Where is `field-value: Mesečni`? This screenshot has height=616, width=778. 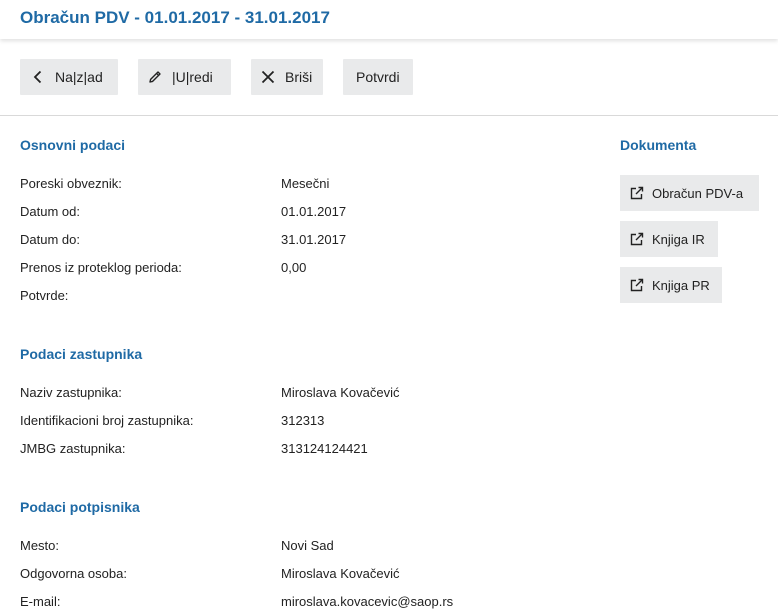
field-value: Mesečni is located at coordinates (305, 183).